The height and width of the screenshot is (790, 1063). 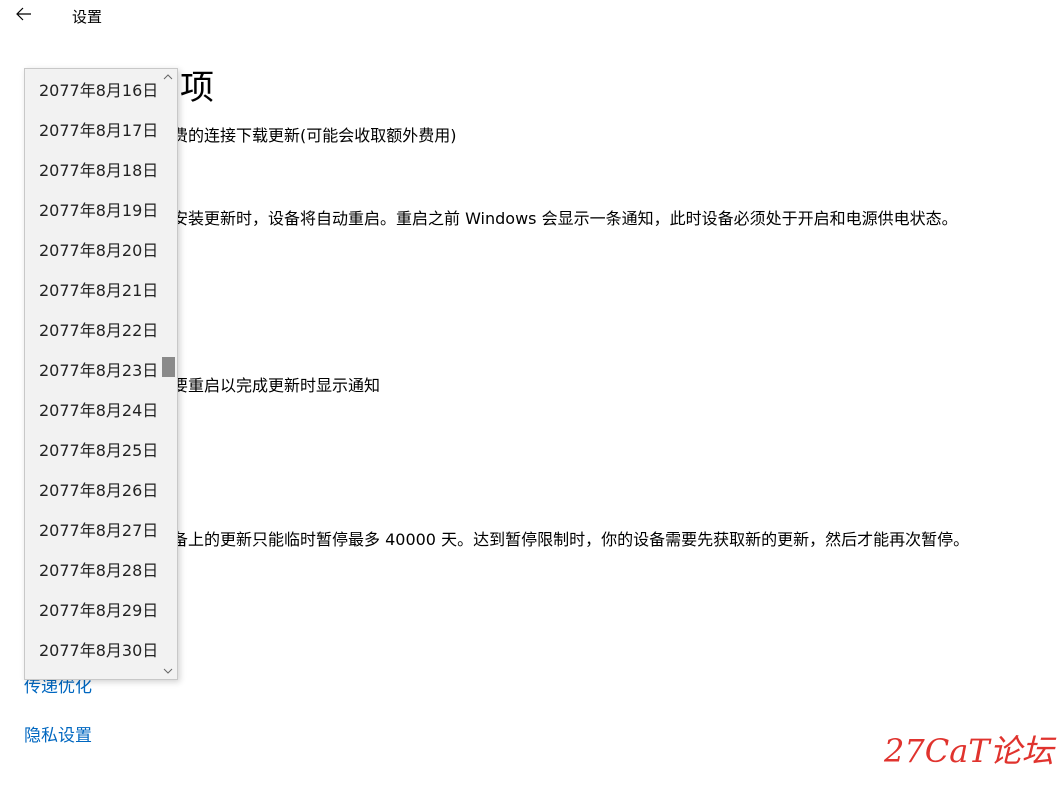 I want to click on date-option: 2077年8月21日, so click(x=93, y=291).